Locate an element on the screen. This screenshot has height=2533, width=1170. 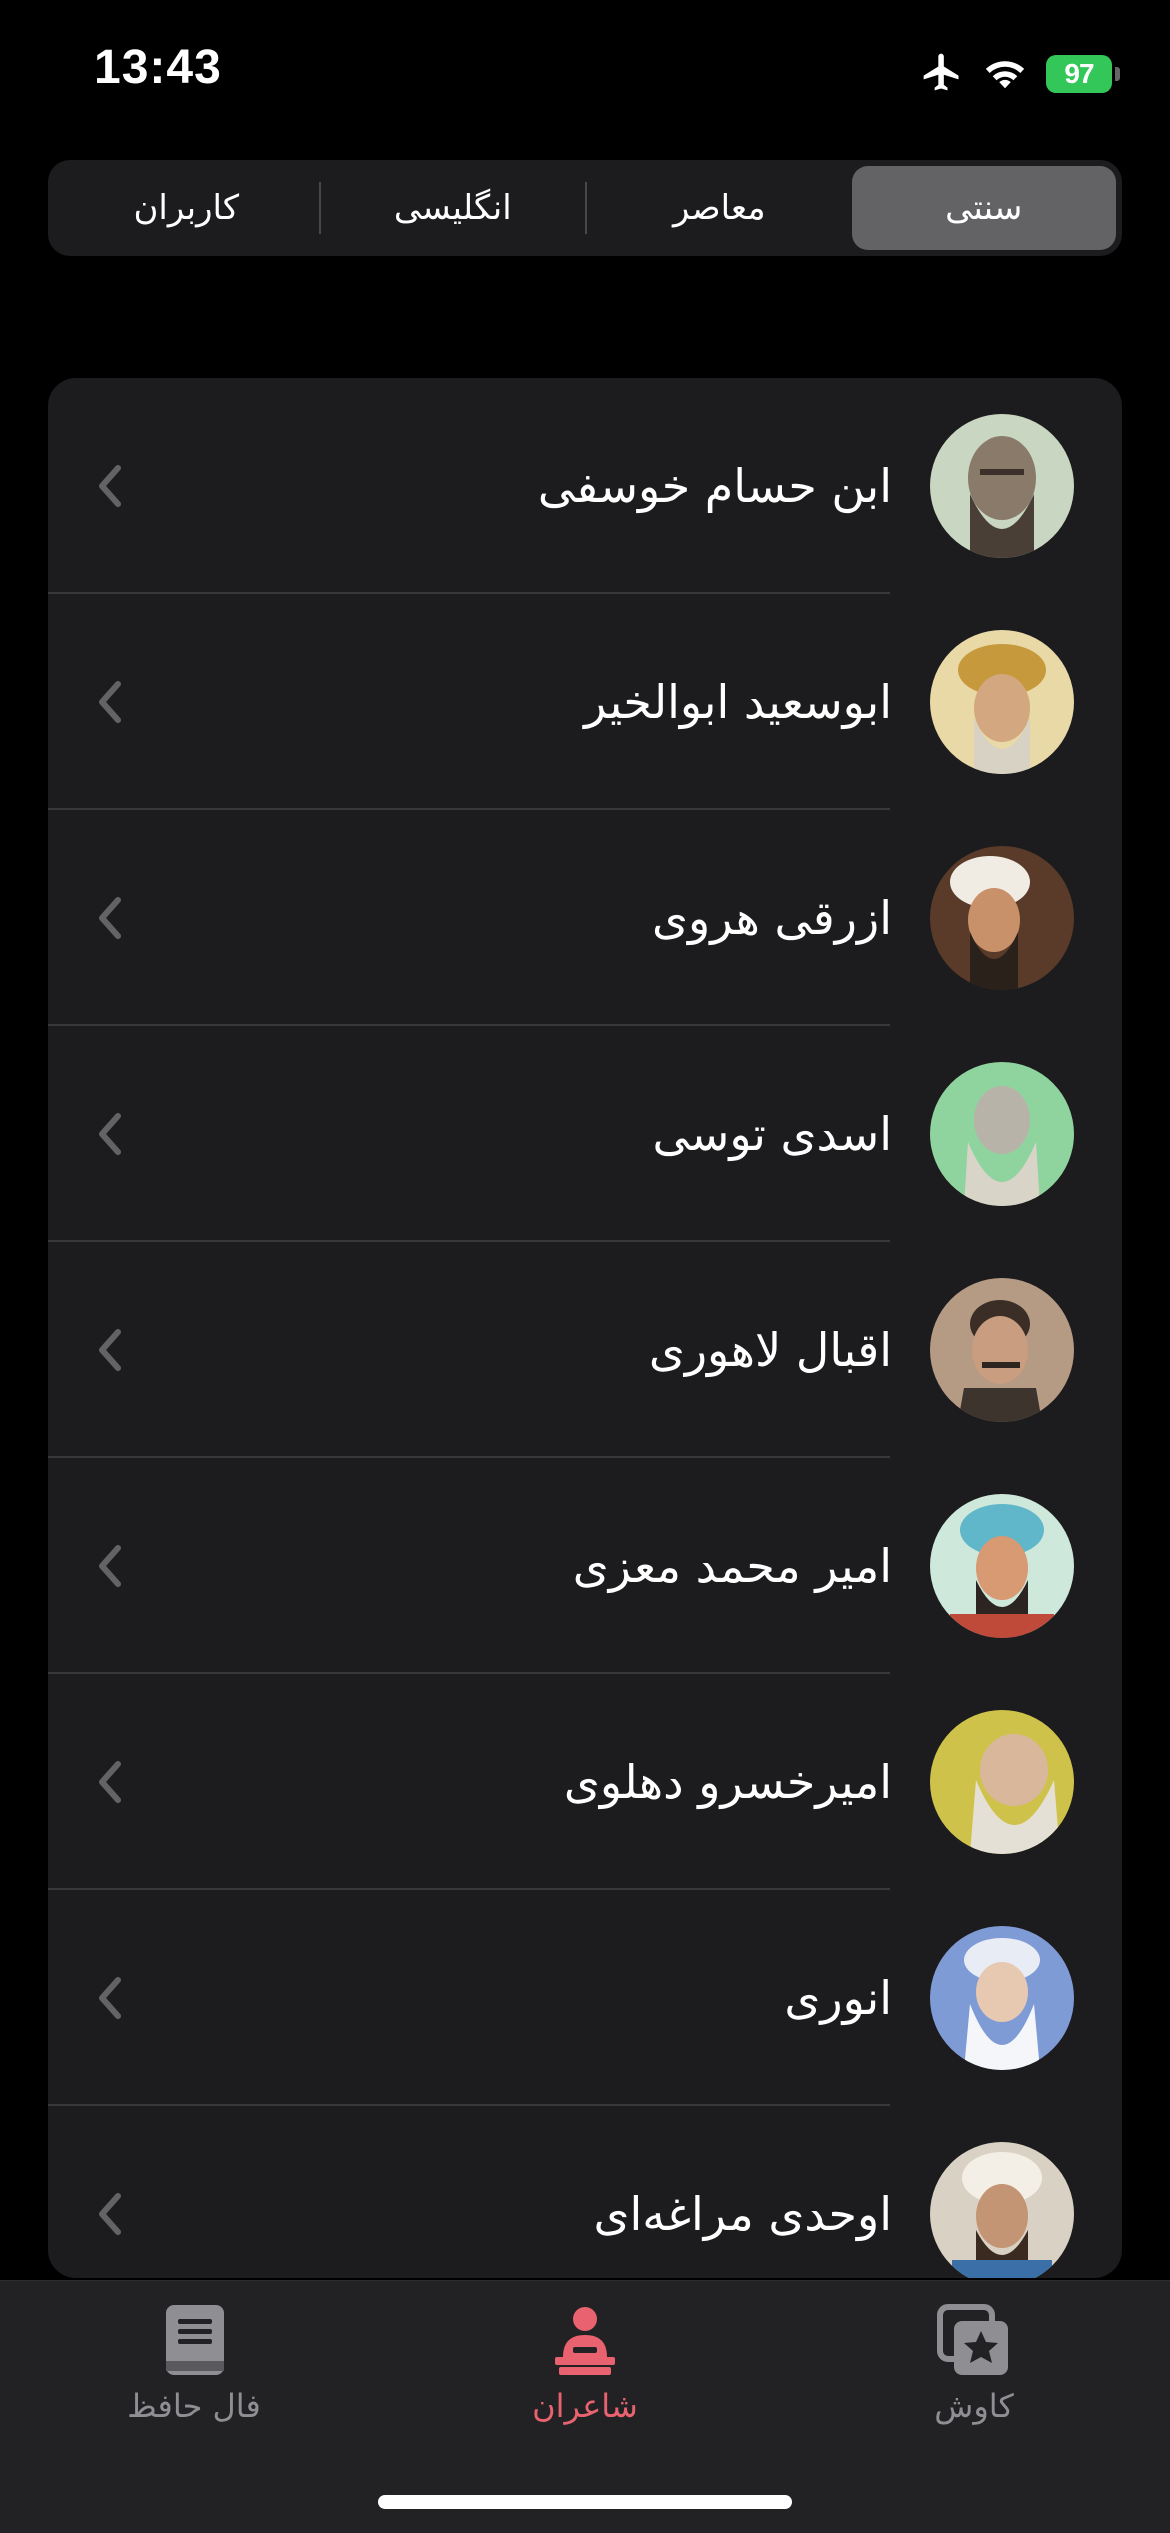
poet-row: انوری is located at coordinates (585, 1998).